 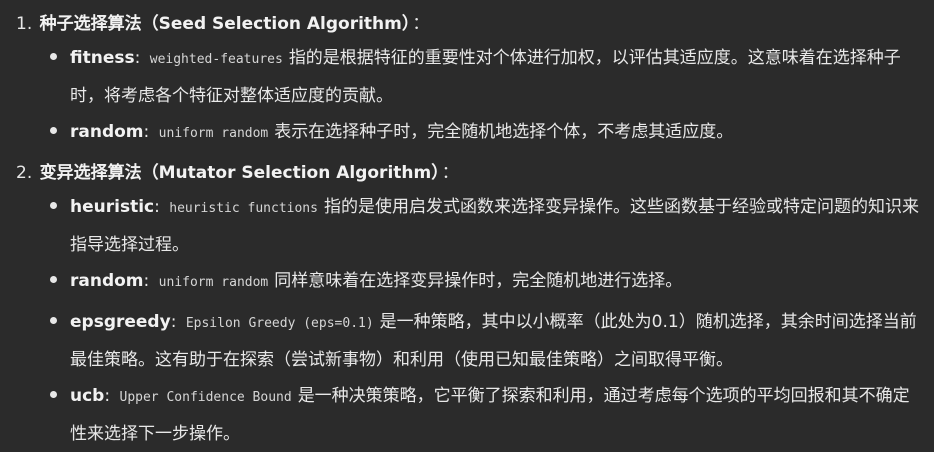 I want to click on section-heading: 变异选择算法（Mutator Selection Algorithm）, so click(x=239, y=173).